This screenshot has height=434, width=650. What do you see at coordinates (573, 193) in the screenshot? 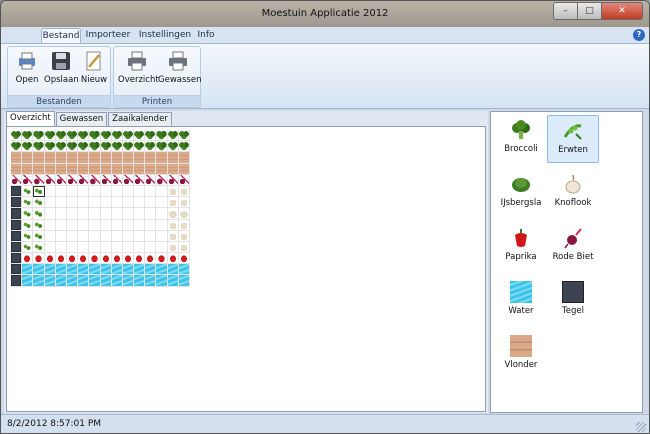
I see `crop-item-knoflook: Knoflook` at bounding box center [573, 193].